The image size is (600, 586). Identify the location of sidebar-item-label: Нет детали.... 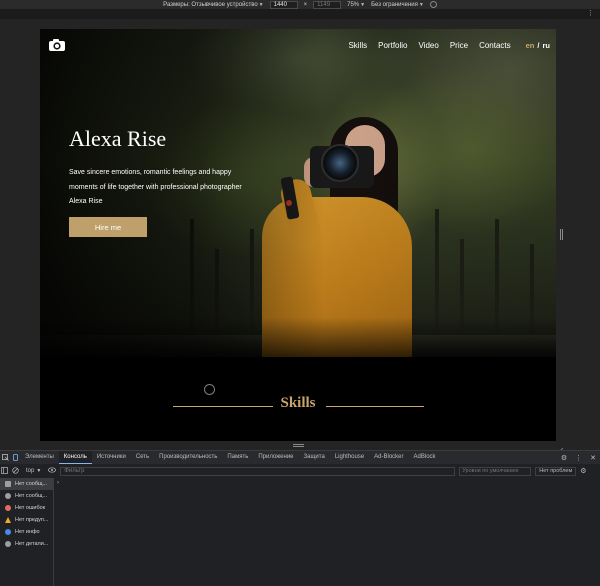
(32, 544).